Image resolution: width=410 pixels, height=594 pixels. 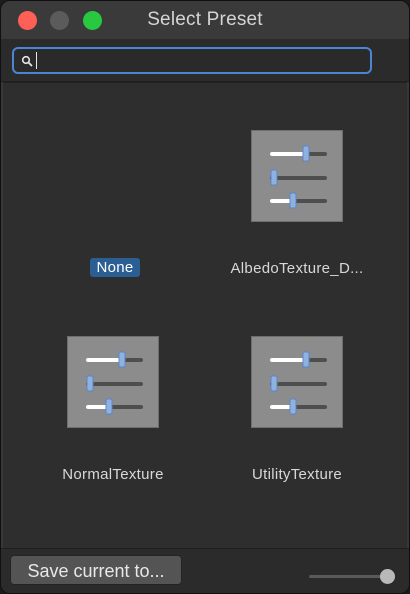 What do you see at coordinates (113, 474) in the screenshot?
I see `preset-label: NormalTexture` at bounding box center [113, 474].